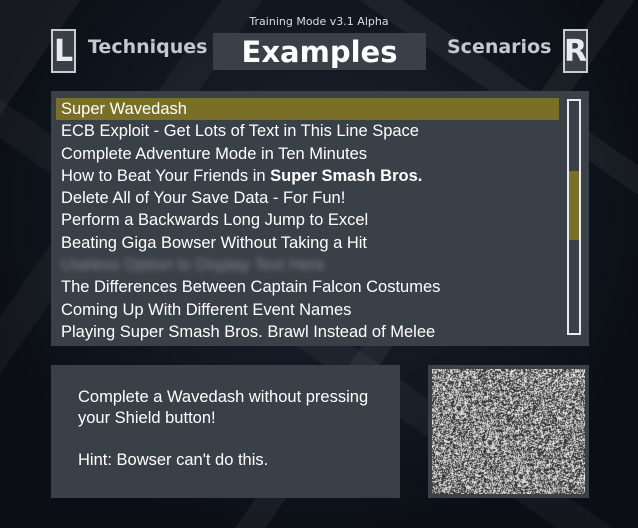  Describe the element at coordinates (215, 220) in the screenshot. I see `list-item-label: Perform a Backwards Long Jump to Excel` at that location.